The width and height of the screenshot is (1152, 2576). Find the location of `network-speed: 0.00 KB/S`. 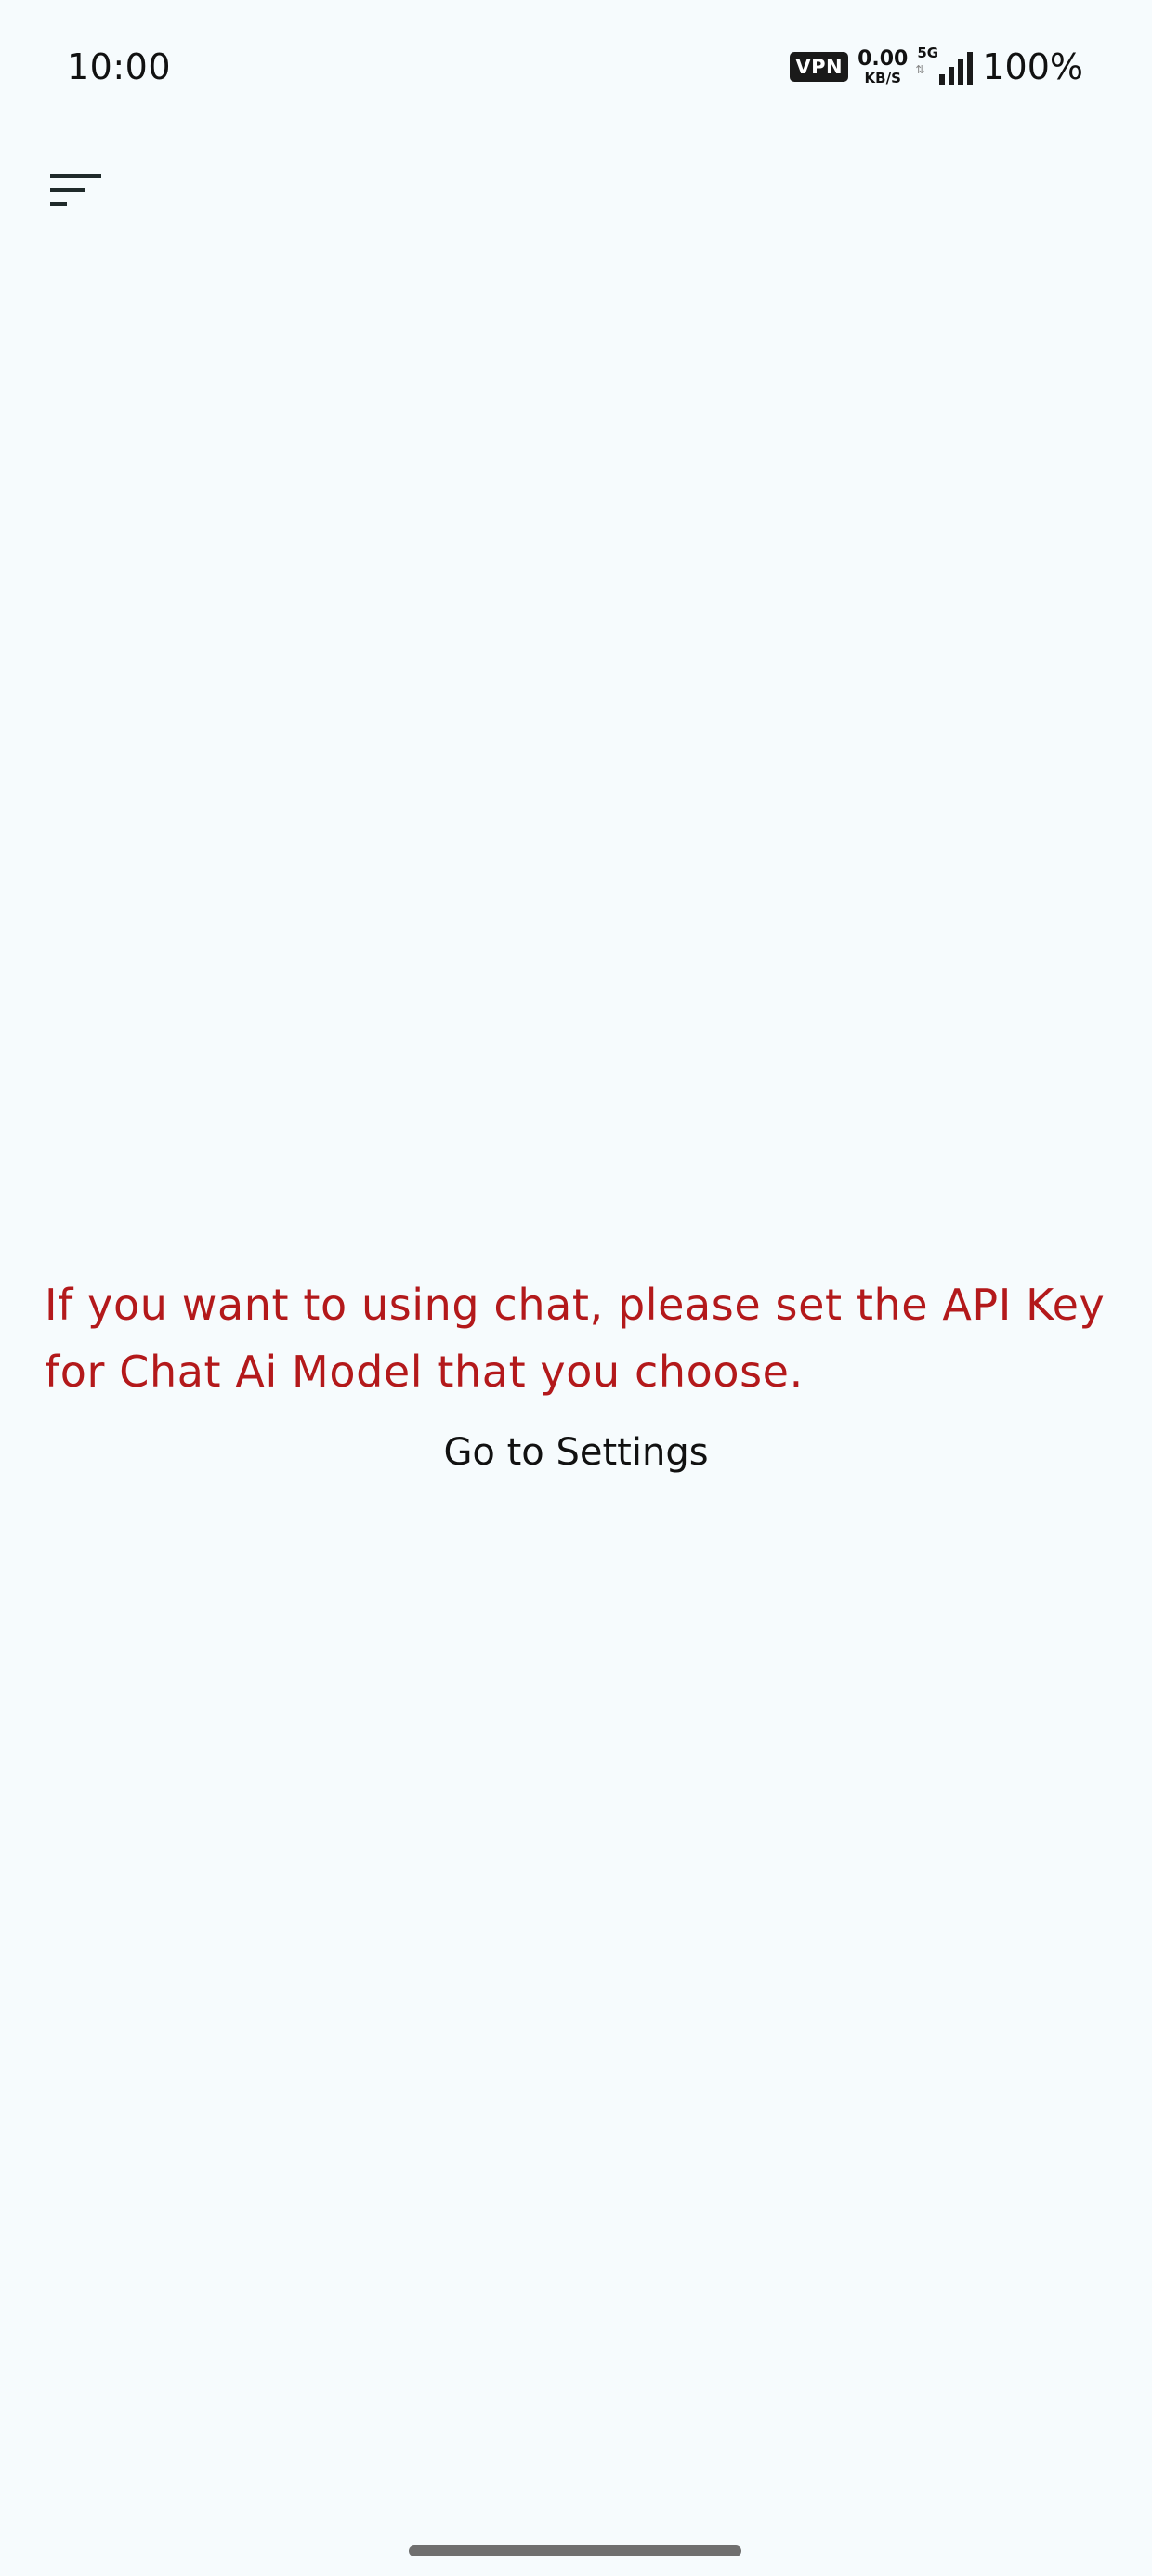

network-speed: 0.00 KB/S is located at coordinates (883, 66).